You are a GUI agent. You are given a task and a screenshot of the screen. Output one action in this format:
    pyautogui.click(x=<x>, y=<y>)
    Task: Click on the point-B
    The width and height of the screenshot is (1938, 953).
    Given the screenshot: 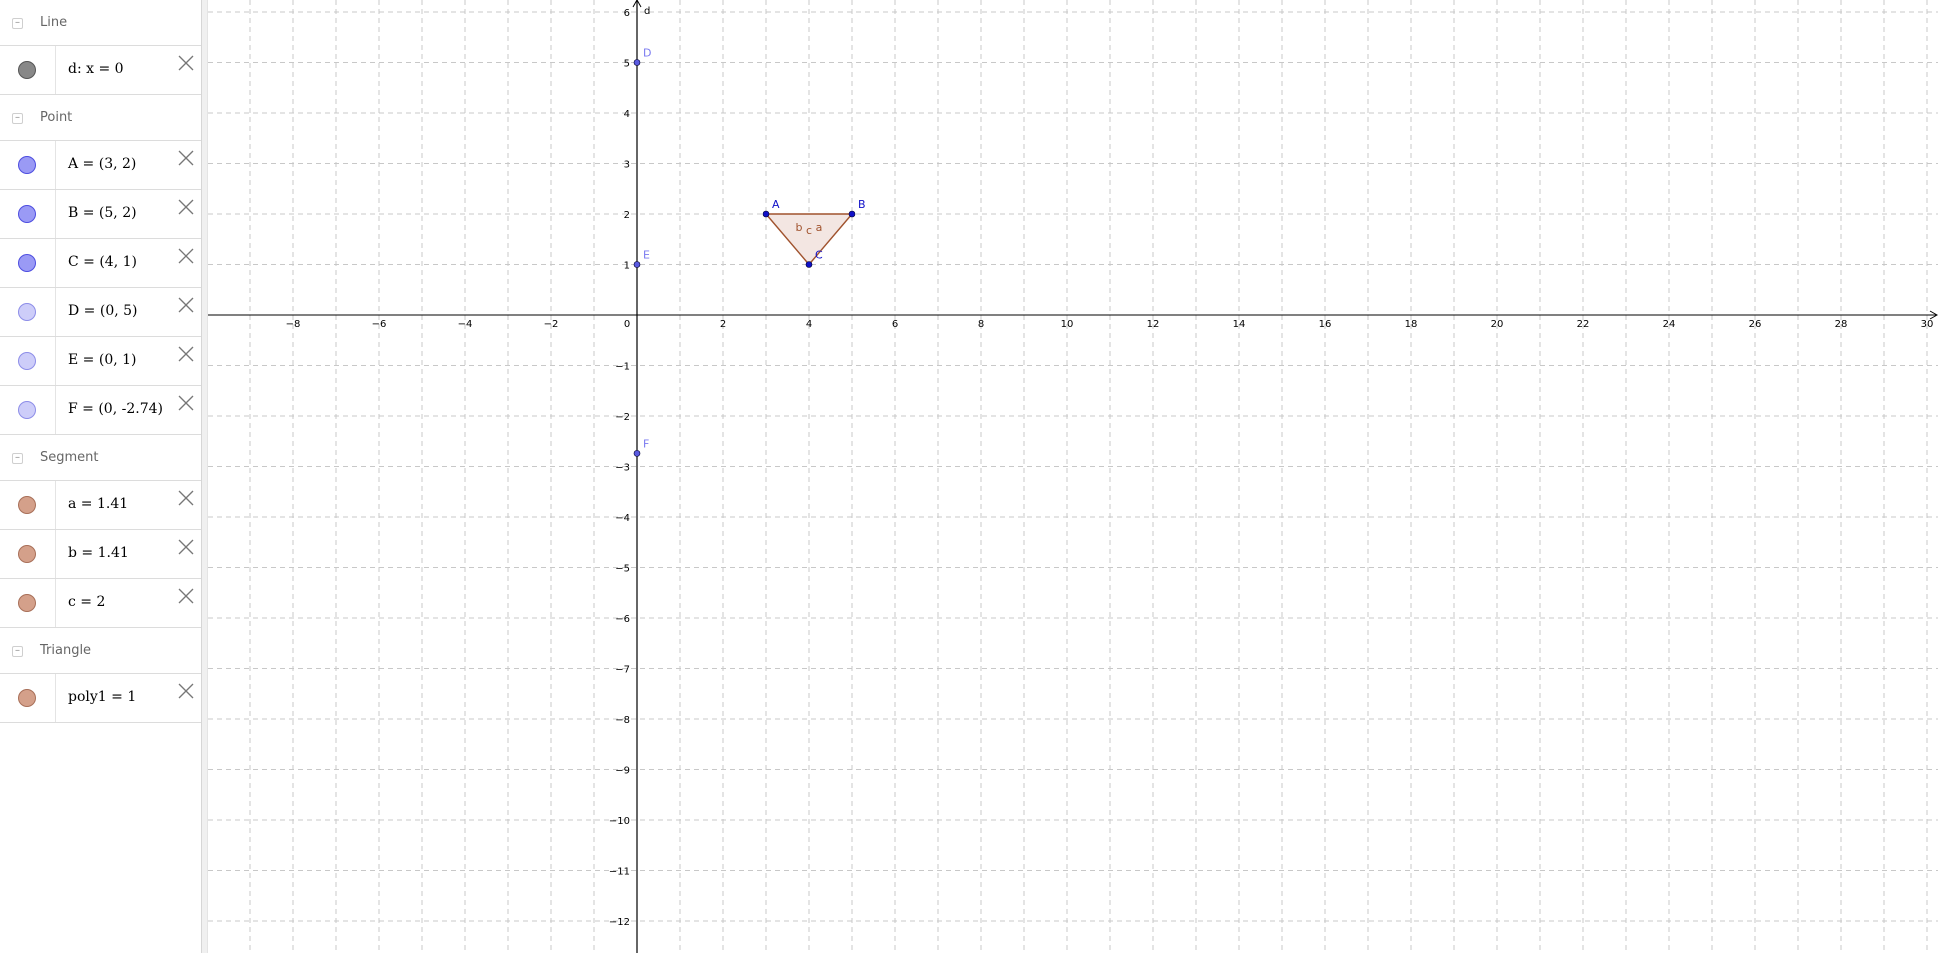 What is the action you would take?
    pyautogui.click(x=852, y=214)
    